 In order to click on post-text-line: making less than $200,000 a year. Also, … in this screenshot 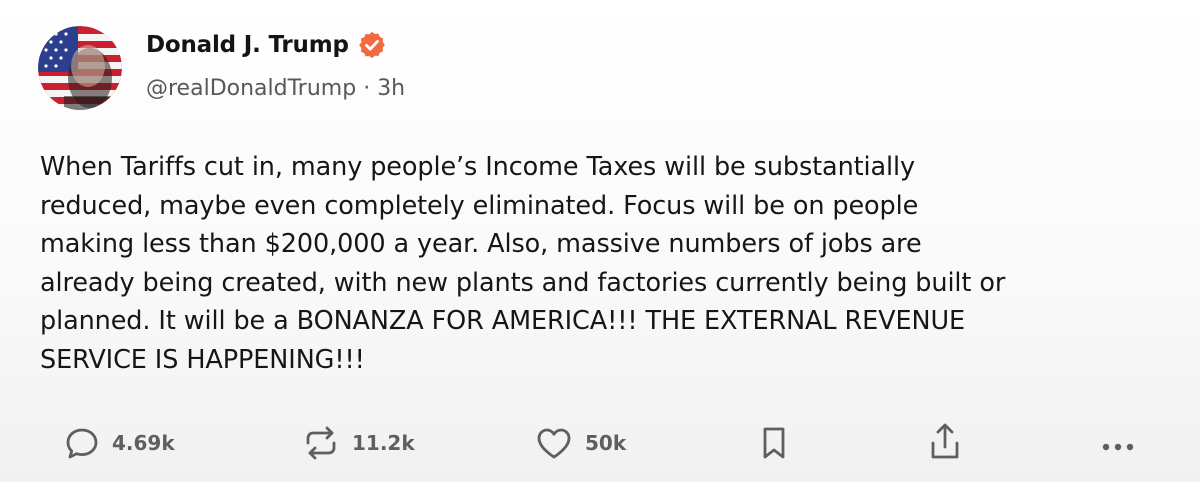, I will do `click(481, 244)`.